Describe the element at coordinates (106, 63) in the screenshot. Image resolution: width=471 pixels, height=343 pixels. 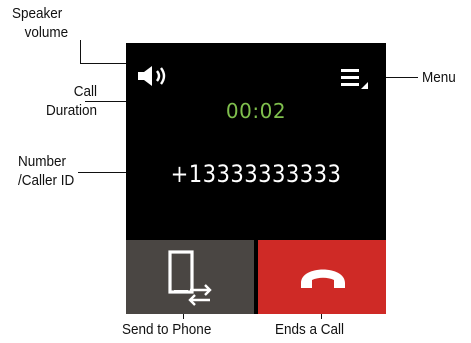
I see `leader-speaker-h` at that location.